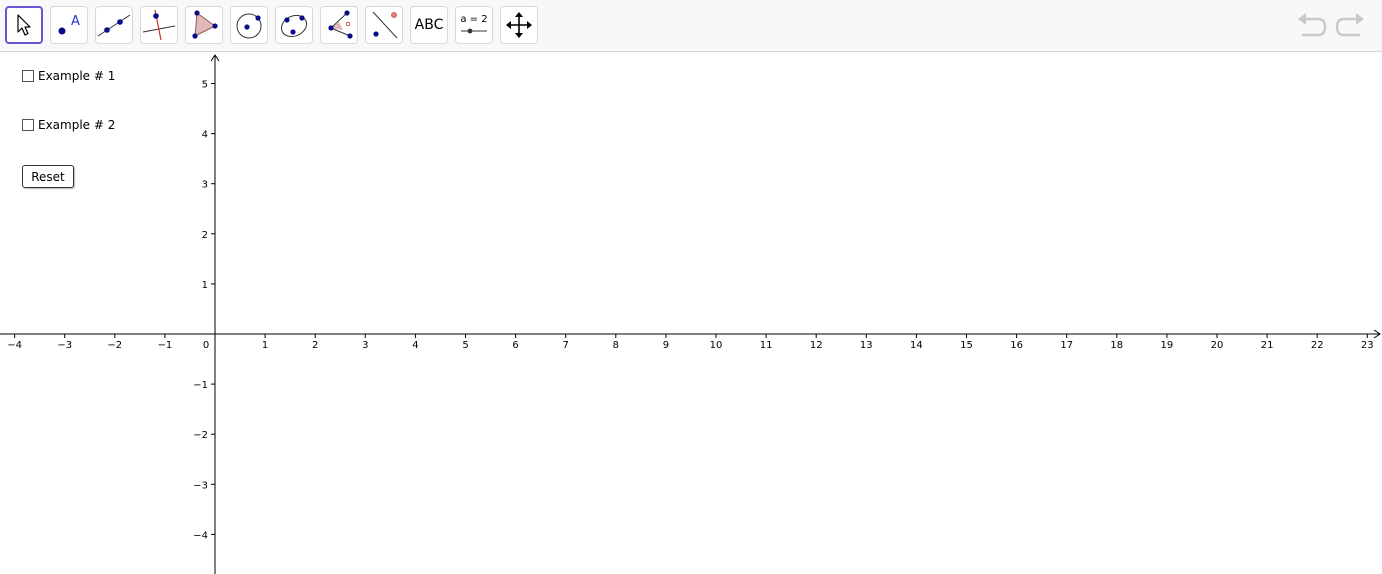 Image resolution: width=1382 pixels, height=574 pixels. What do you see at coordinates (28, 76) in the screenshot?
I see `example-1-checkbox-box` at bounding box center [28, 76].